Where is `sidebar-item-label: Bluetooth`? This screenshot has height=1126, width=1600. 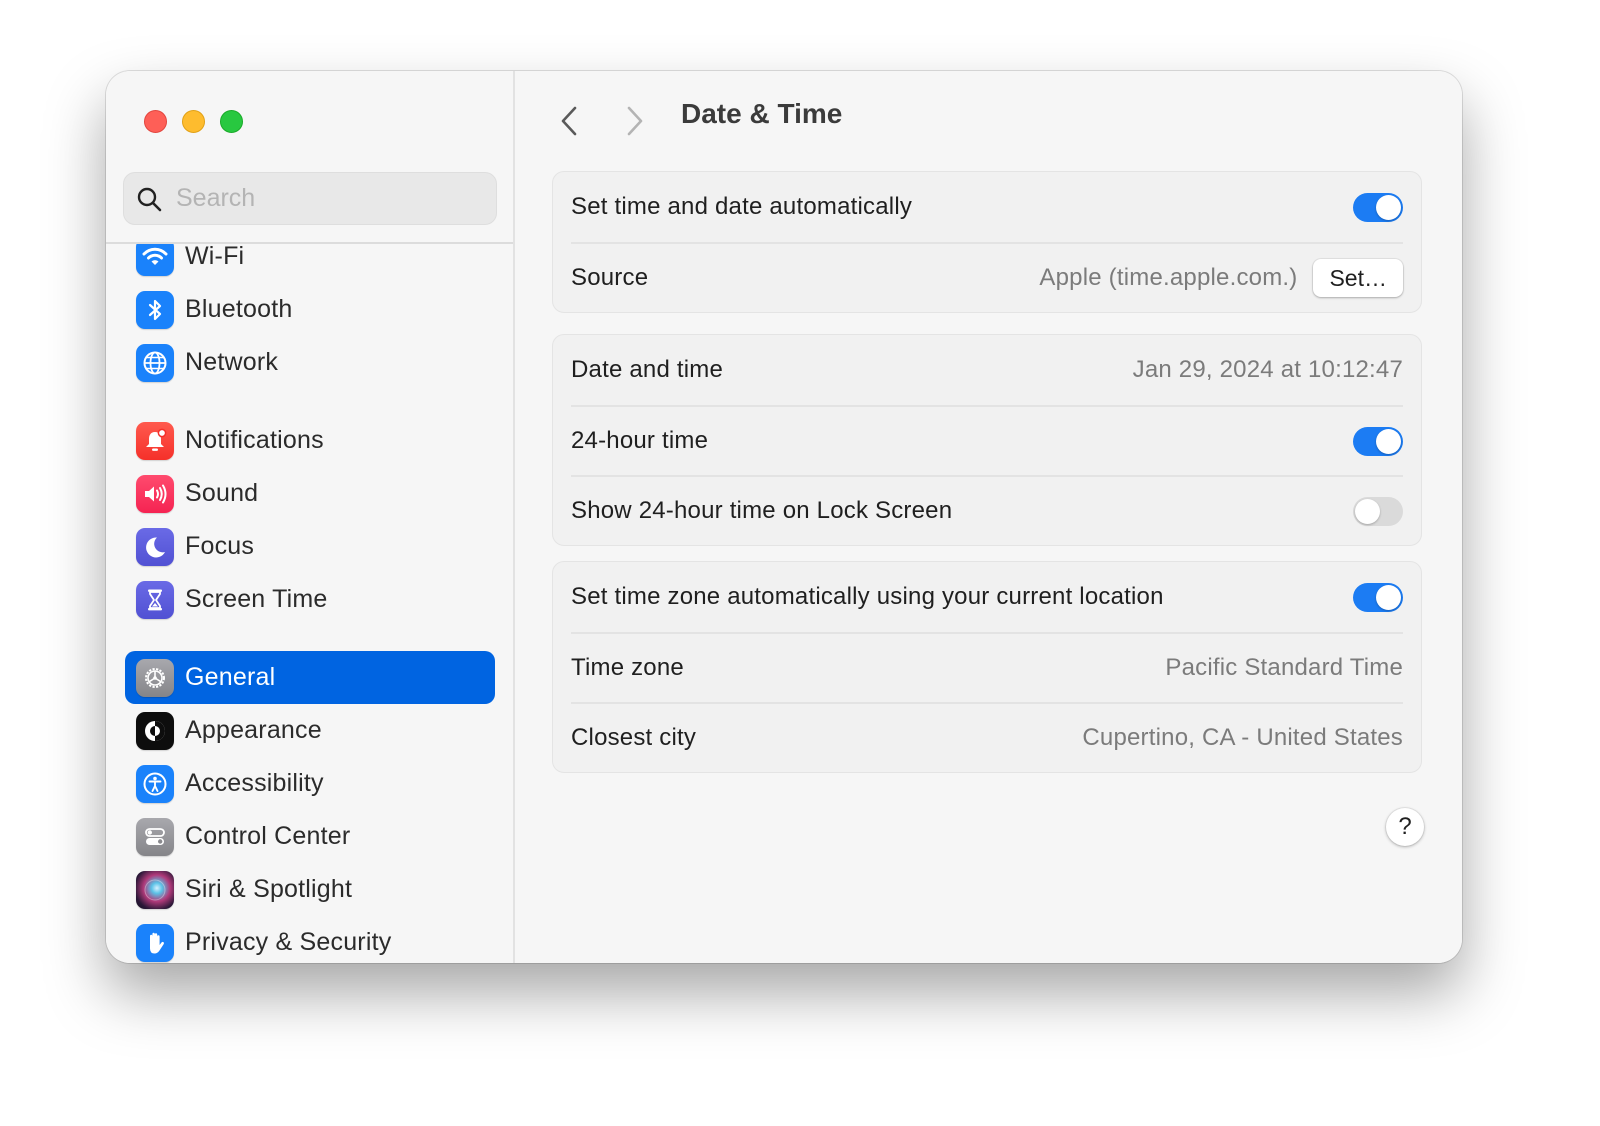
sidebar-item-label: Bluetooth is located at coordinates (239, 309).